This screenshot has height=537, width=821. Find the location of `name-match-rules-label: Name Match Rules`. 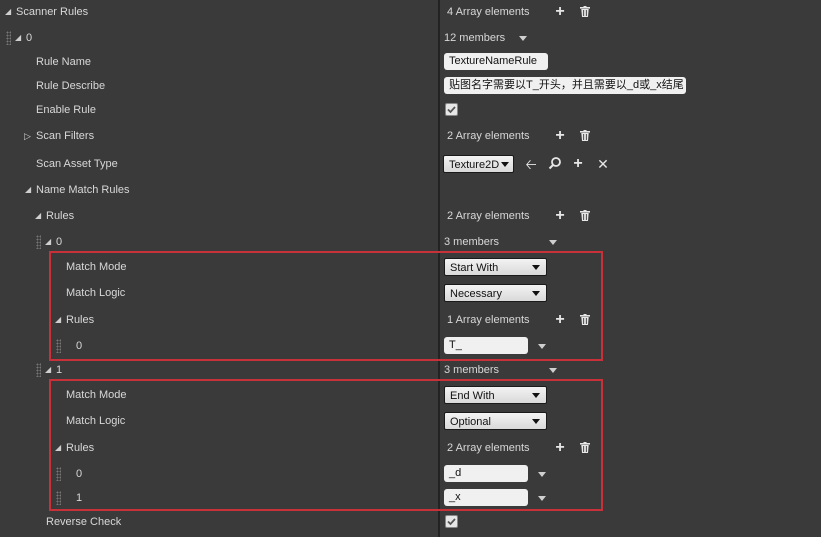

name-match-rules-label: Name Match Rules is located at coordinates (83, 190).